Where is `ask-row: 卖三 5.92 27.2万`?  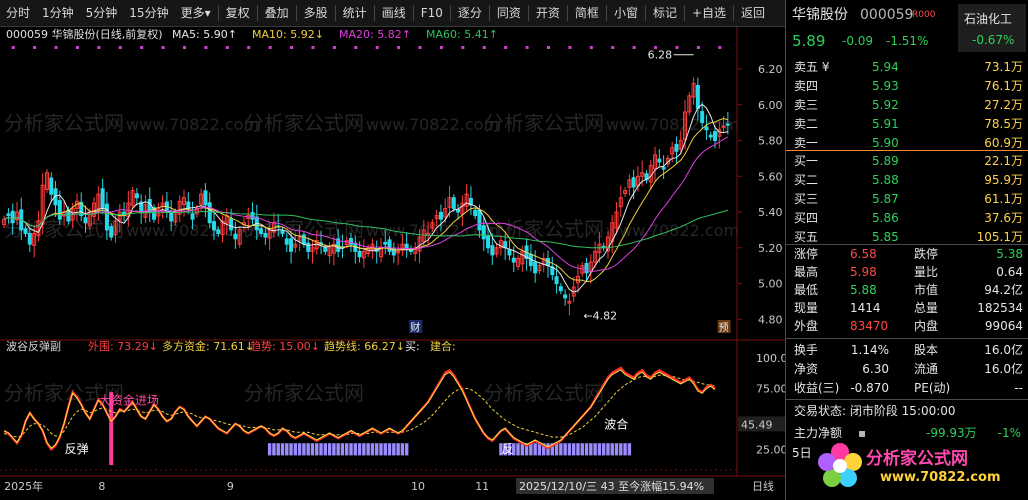
ask-row: 卖三 5.92 27.2万 is located at coordinates (907, 105).